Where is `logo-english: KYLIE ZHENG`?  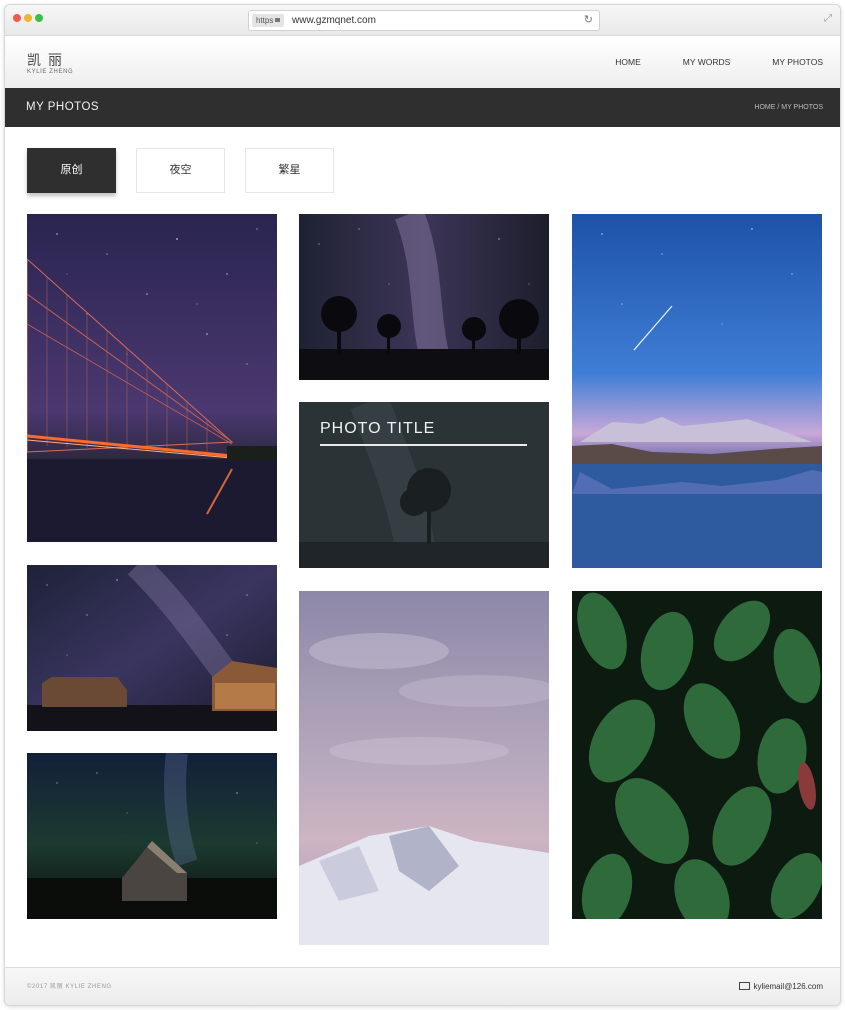 logo-english: KYLIE ZHENG is located at coordinates (50, 72).